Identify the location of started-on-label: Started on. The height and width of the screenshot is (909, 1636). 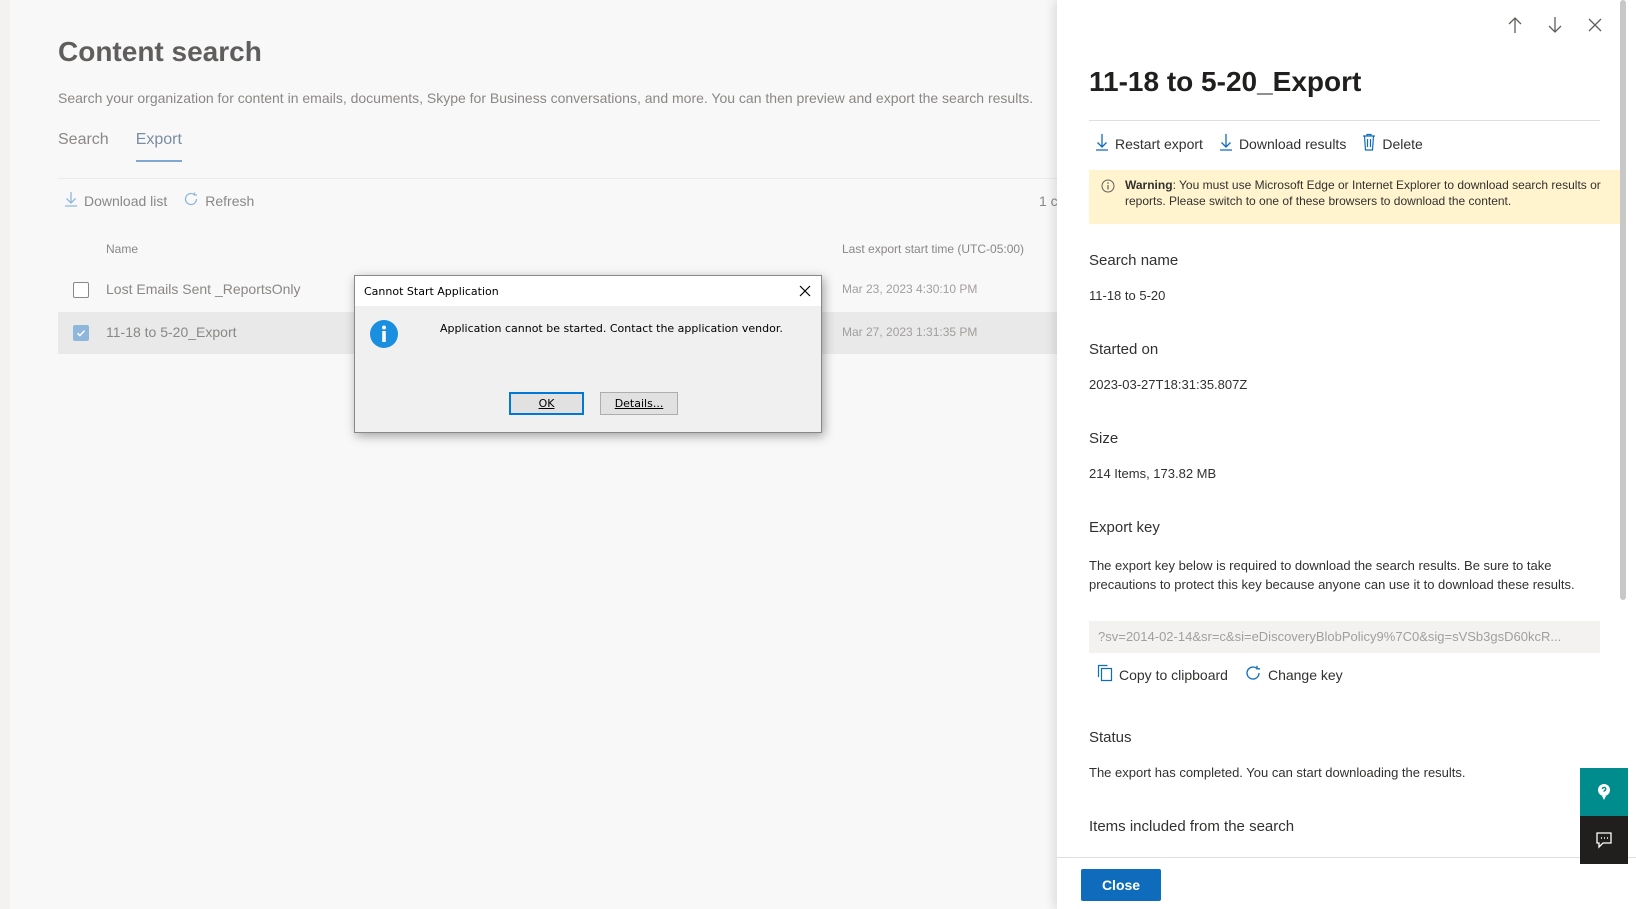
(1124, 349).